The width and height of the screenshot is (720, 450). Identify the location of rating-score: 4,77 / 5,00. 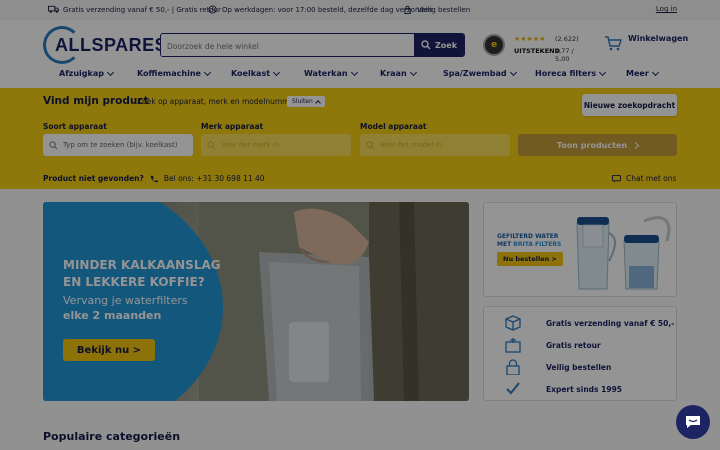
(564, 55).